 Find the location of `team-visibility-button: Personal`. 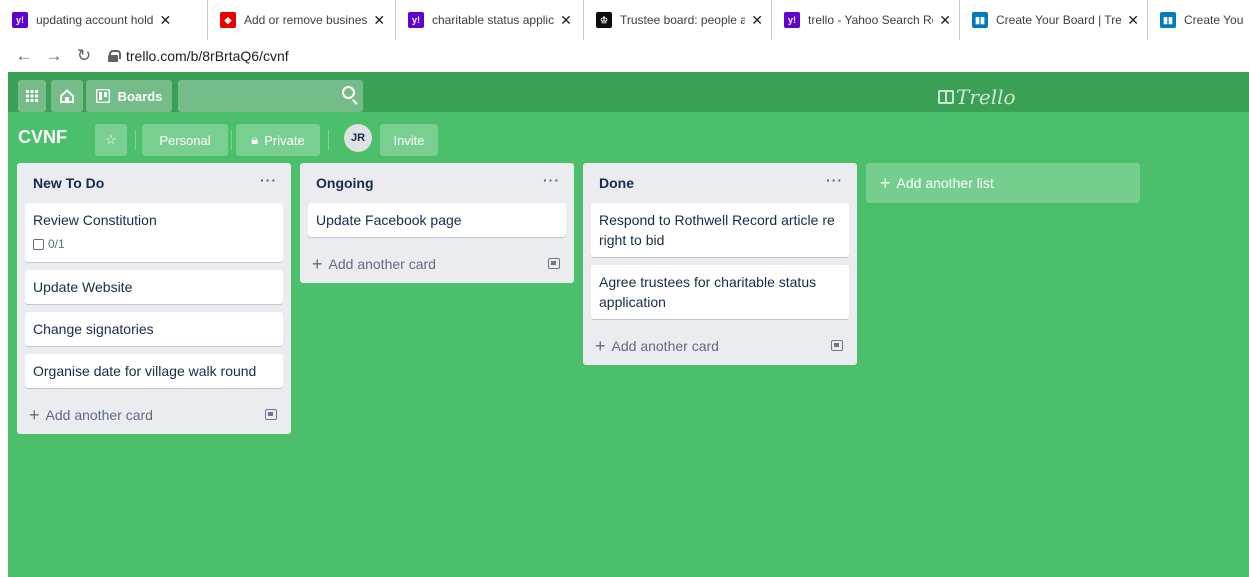

team-visibility-button: Personal is located at coordinates (185, 140).